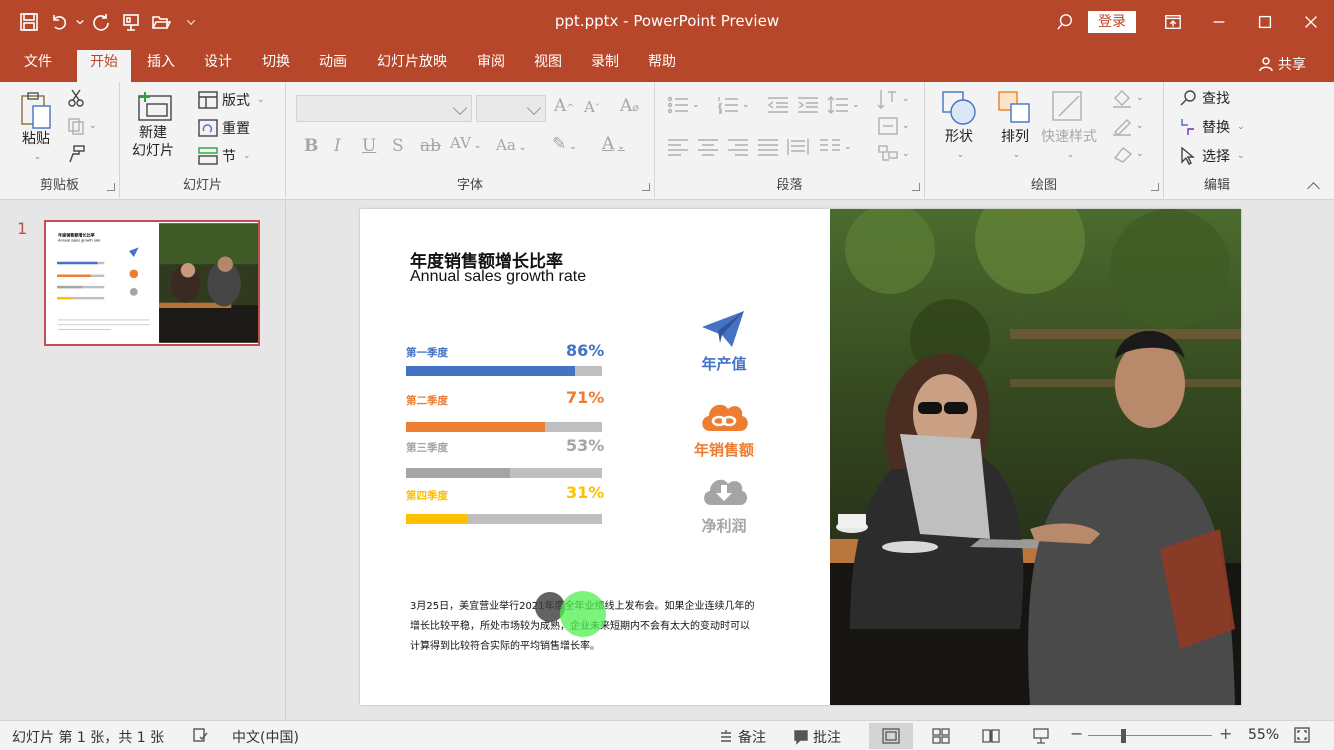  What do you see at coordinates (80, 22) in the screenshot?
I see `undo-dropdown` at bounding box center [80, 22].